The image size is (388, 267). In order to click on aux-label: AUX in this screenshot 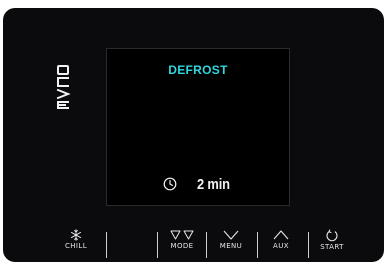, I will do `click(281, 246)`.